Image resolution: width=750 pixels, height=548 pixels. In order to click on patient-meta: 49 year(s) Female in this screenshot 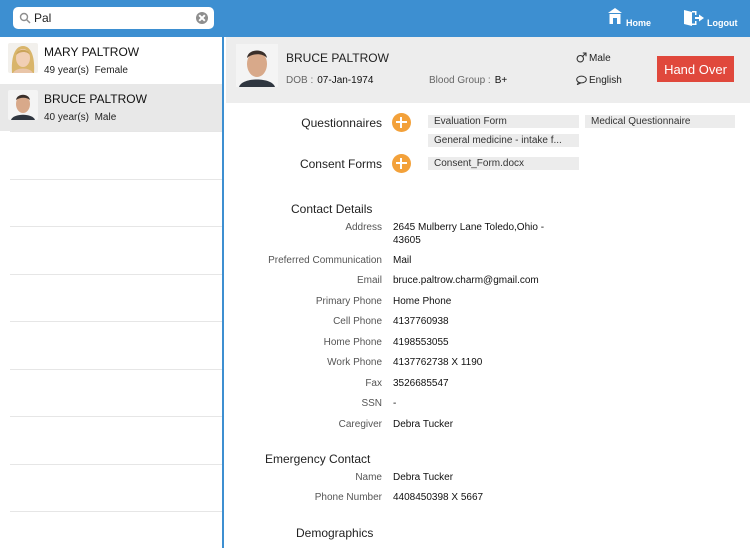, I will do `click(86, 70)`.